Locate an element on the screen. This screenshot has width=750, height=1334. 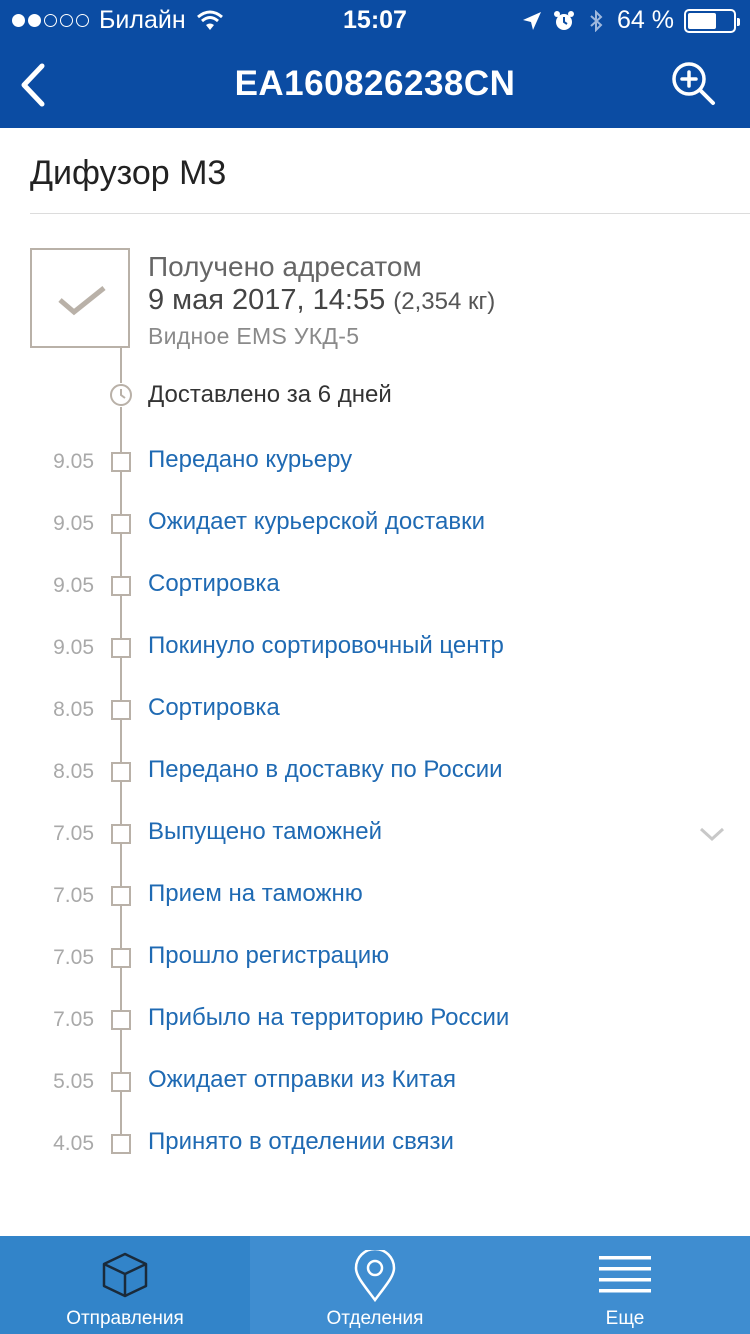
tab-bar: Отправления Отделения Еще is located at coordinates (375, 1285).